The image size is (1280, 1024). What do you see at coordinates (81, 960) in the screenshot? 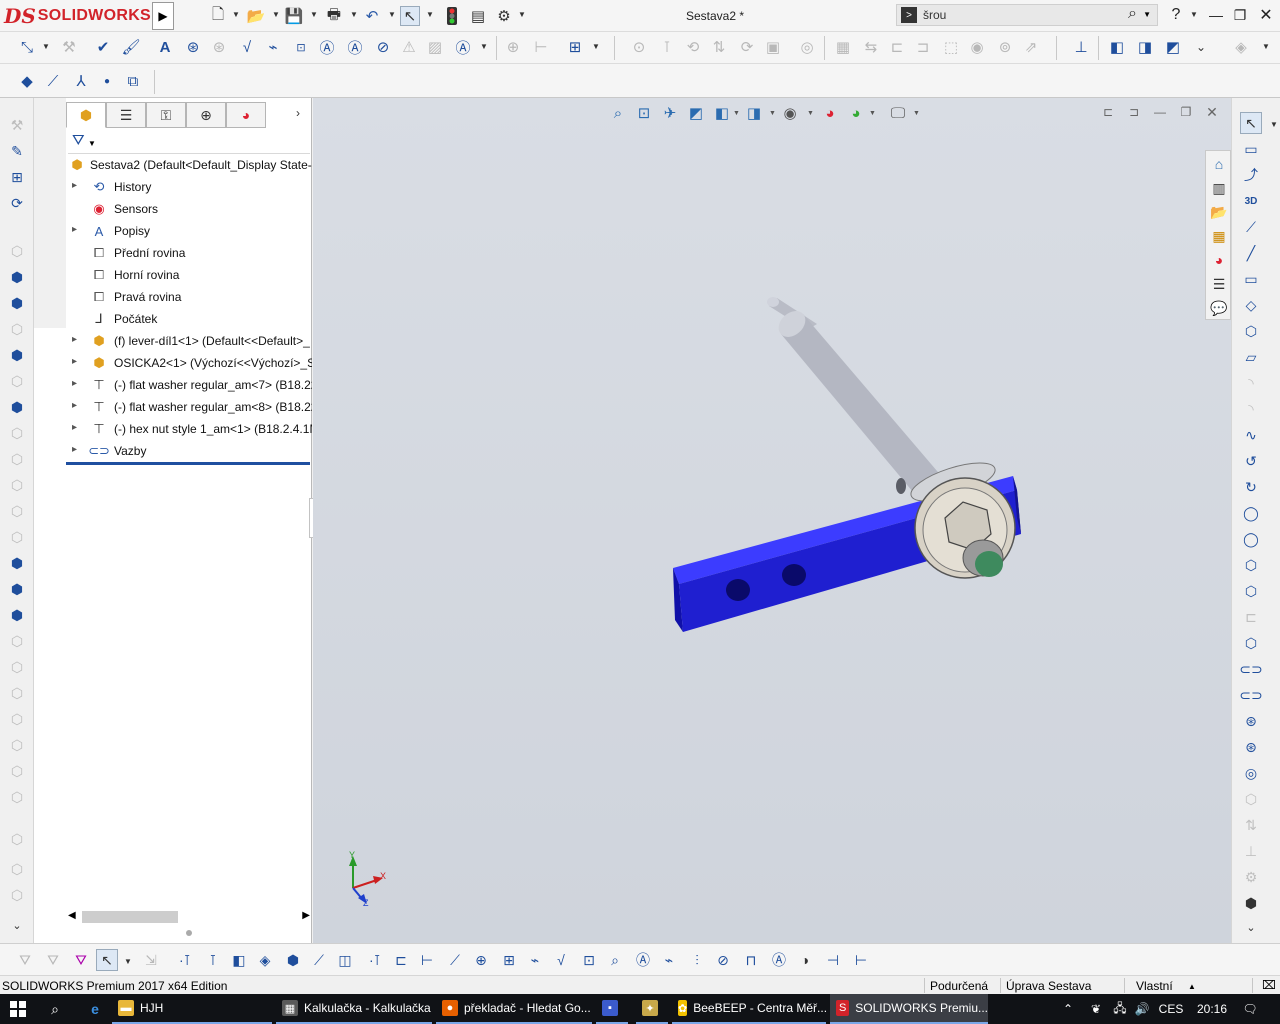
I see `filter-all-icon: ⛛` at bounding box center [81, 960].